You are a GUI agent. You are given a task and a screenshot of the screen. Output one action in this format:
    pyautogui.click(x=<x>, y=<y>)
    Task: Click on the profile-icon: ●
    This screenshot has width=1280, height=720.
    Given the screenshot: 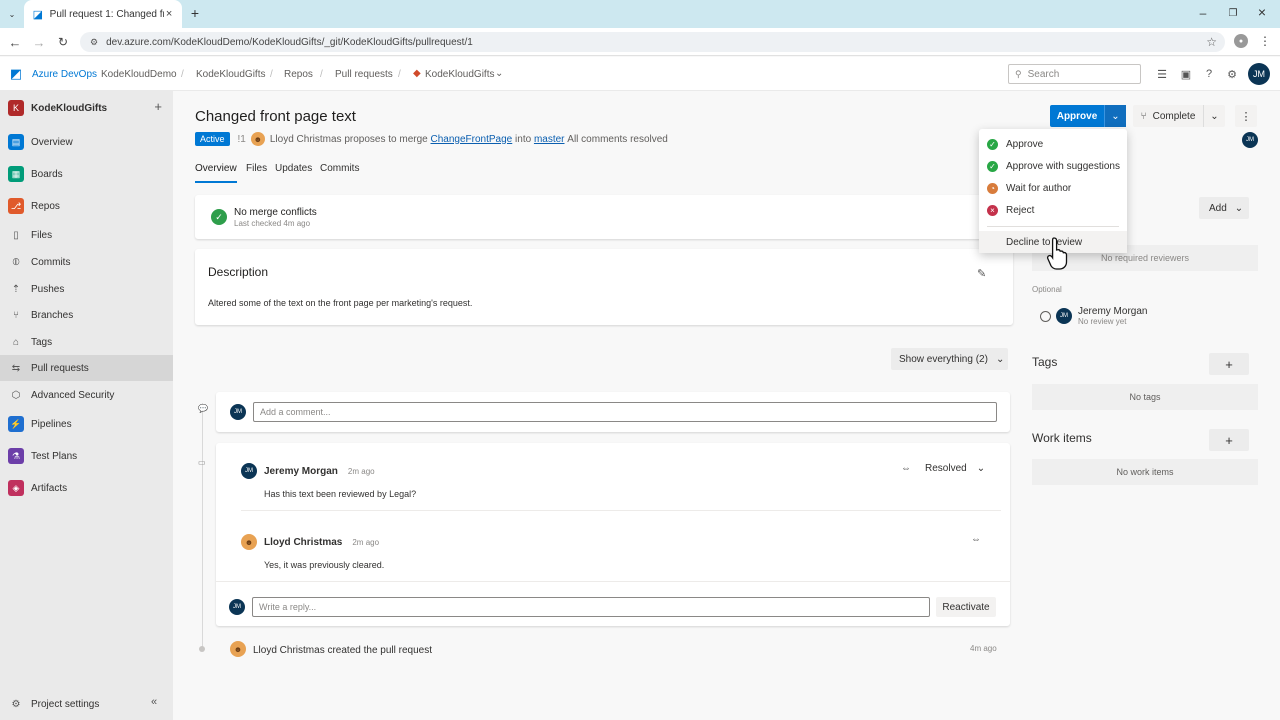 What is the action you would take?
    pyautogui.click(x=1241, y=41)
    